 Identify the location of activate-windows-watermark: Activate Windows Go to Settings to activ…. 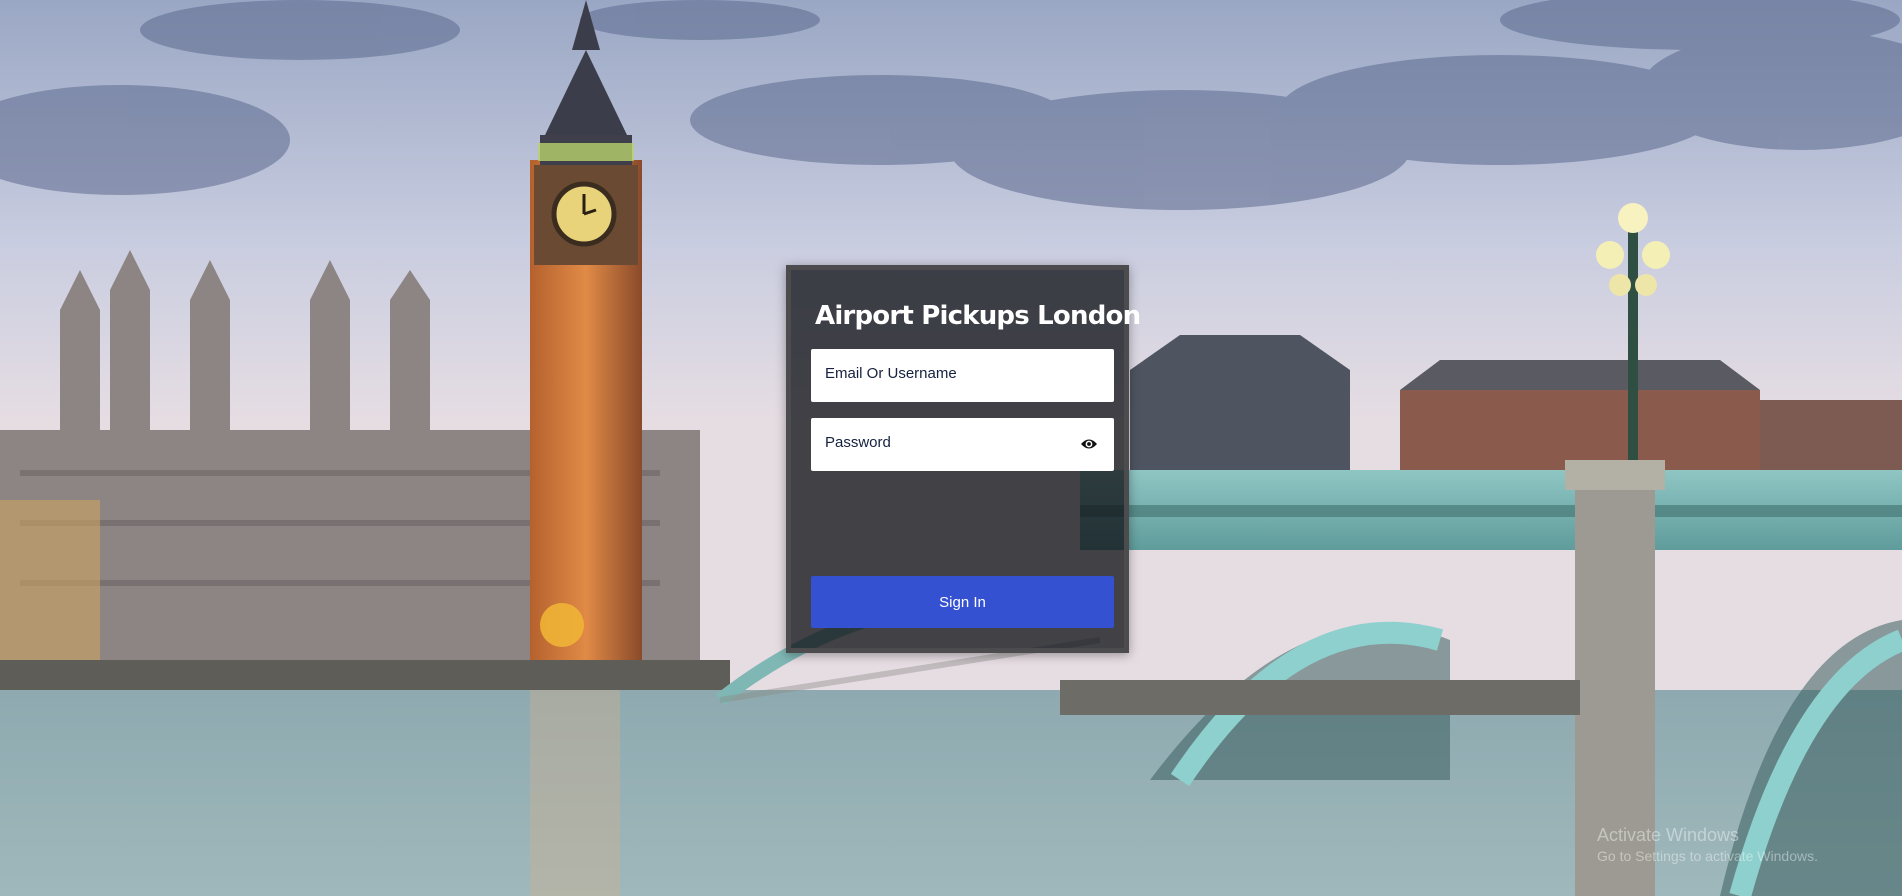
(1707, 845).